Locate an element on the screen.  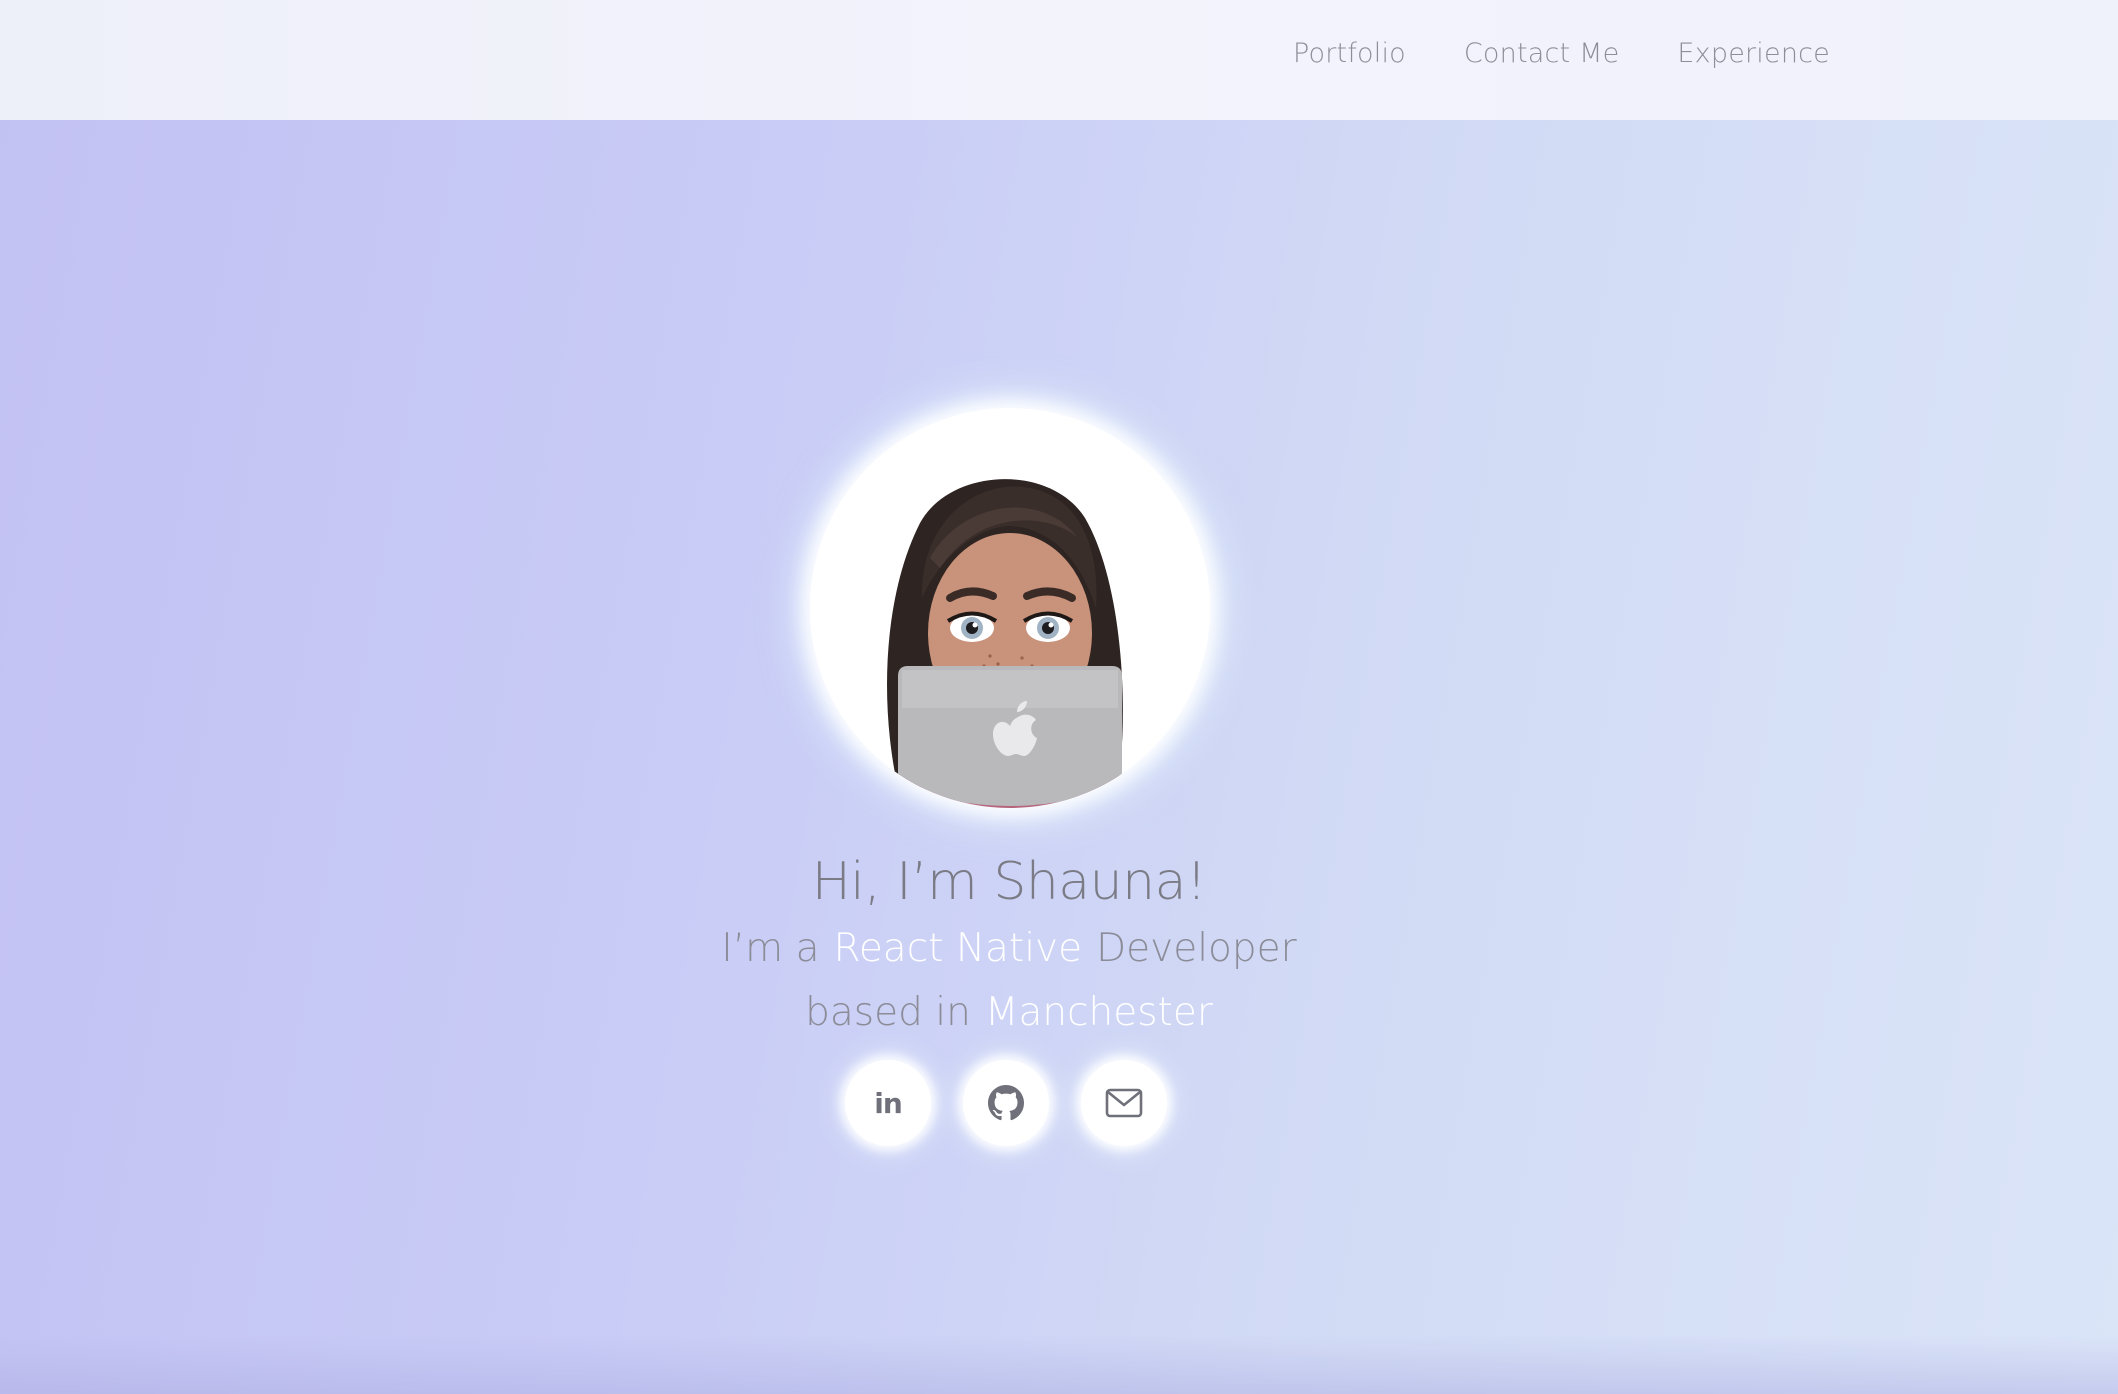
nav-links: Portfolio Contact Me Experience is located at coordinates (1561, 53).